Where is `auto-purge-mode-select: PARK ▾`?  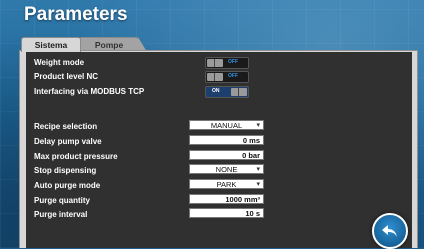 auto-purge-mode-select: PARK ▾ is located at coordinates (226, 184).